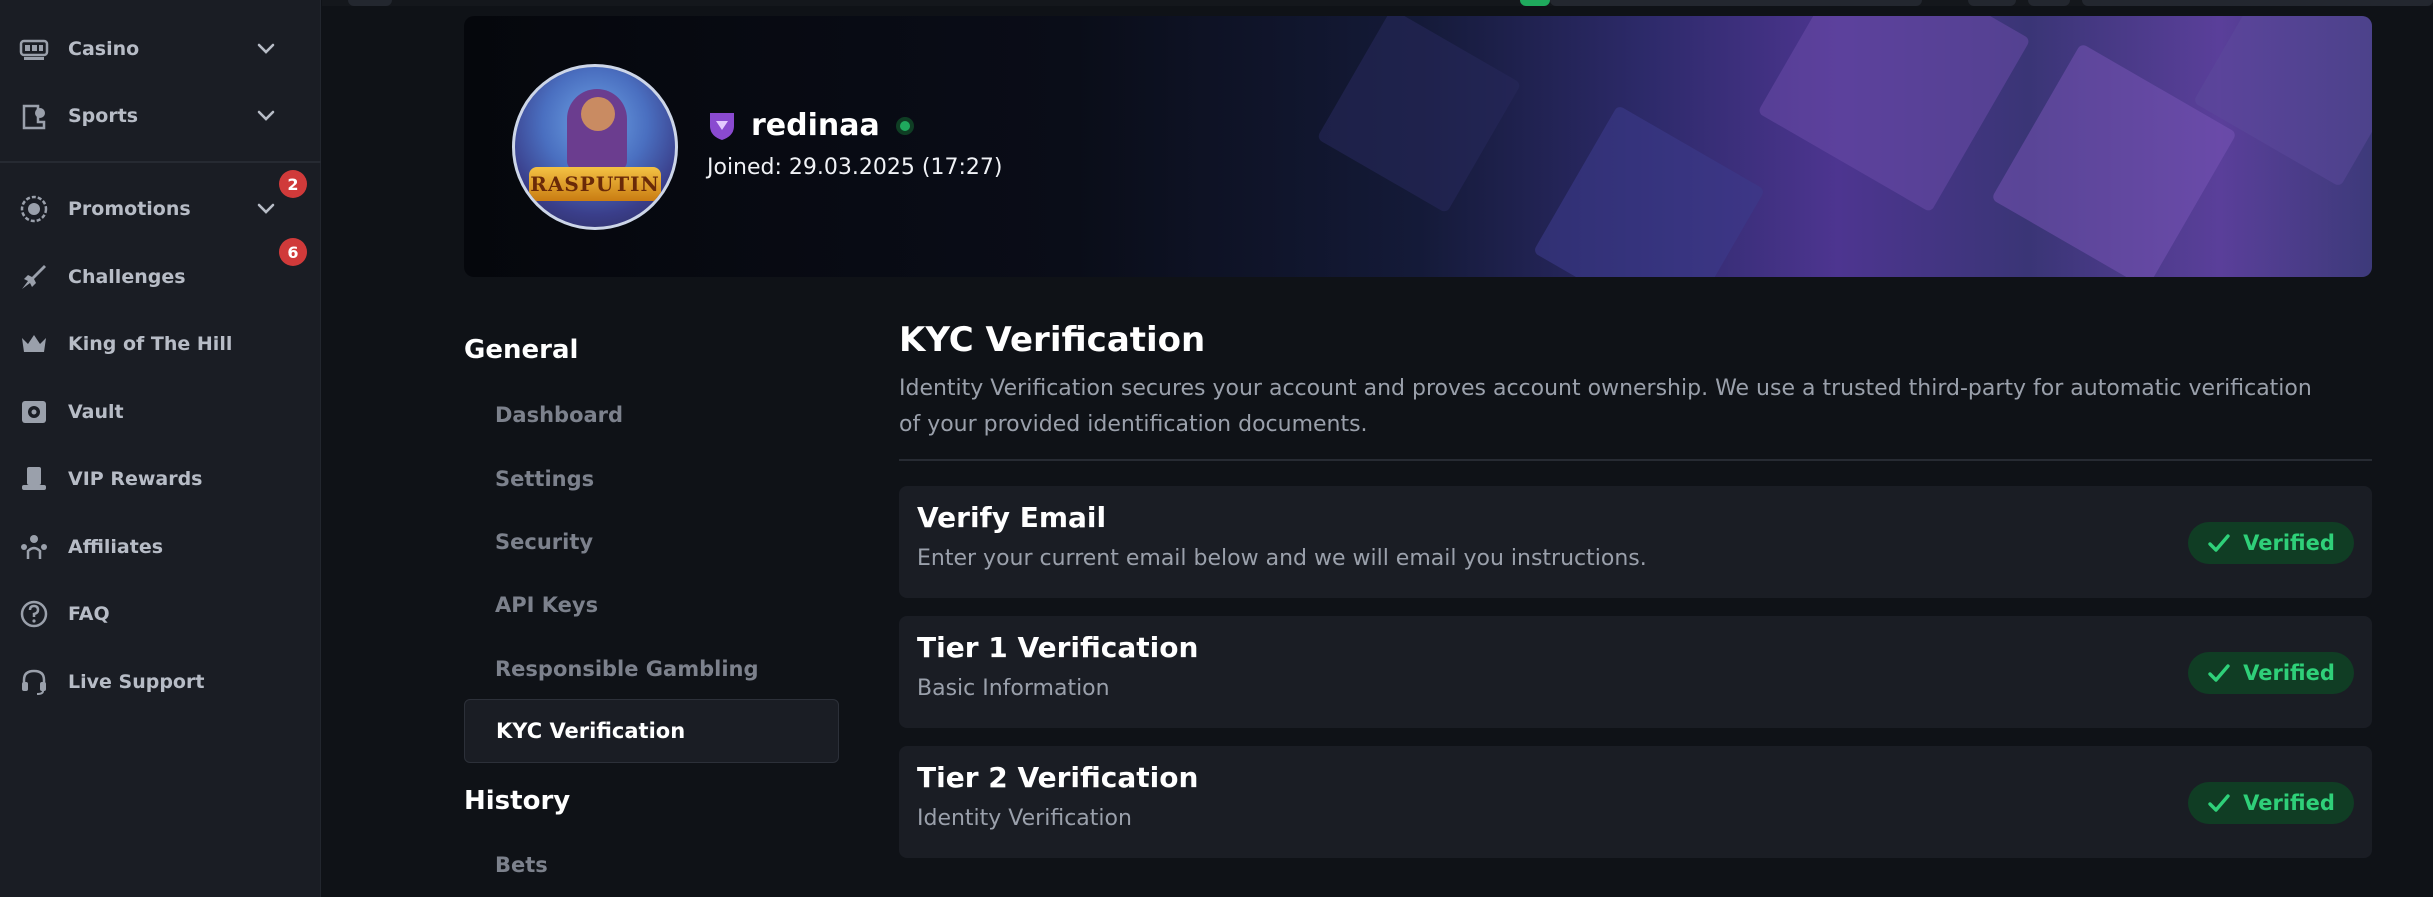 This screenshot has height=897, width=2433. What do you see at coordinates (651, 605) in the screenshot?
I see `menu-item-api-keys: API Keys` at bounding box center [651, 605].